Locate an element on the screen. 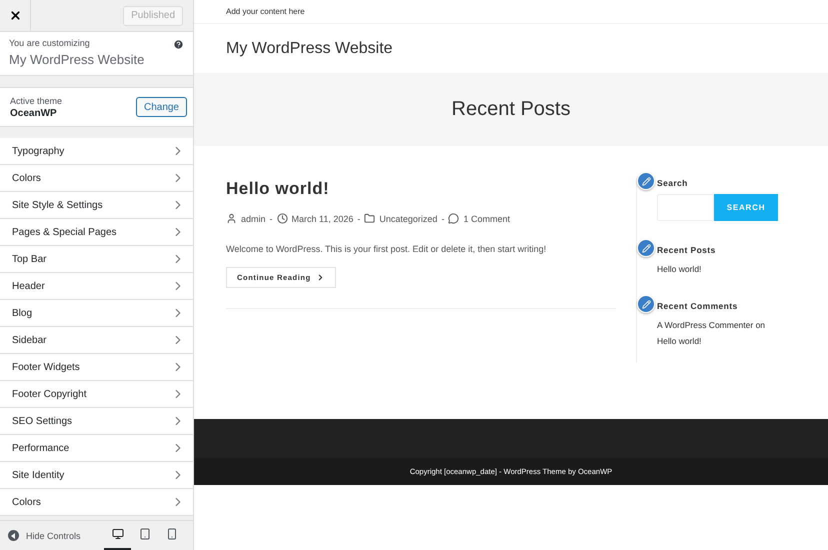 Image resolution: width=828 pixels, height=550 pixels. section-item: Blog is located at coordinates (96, 313).